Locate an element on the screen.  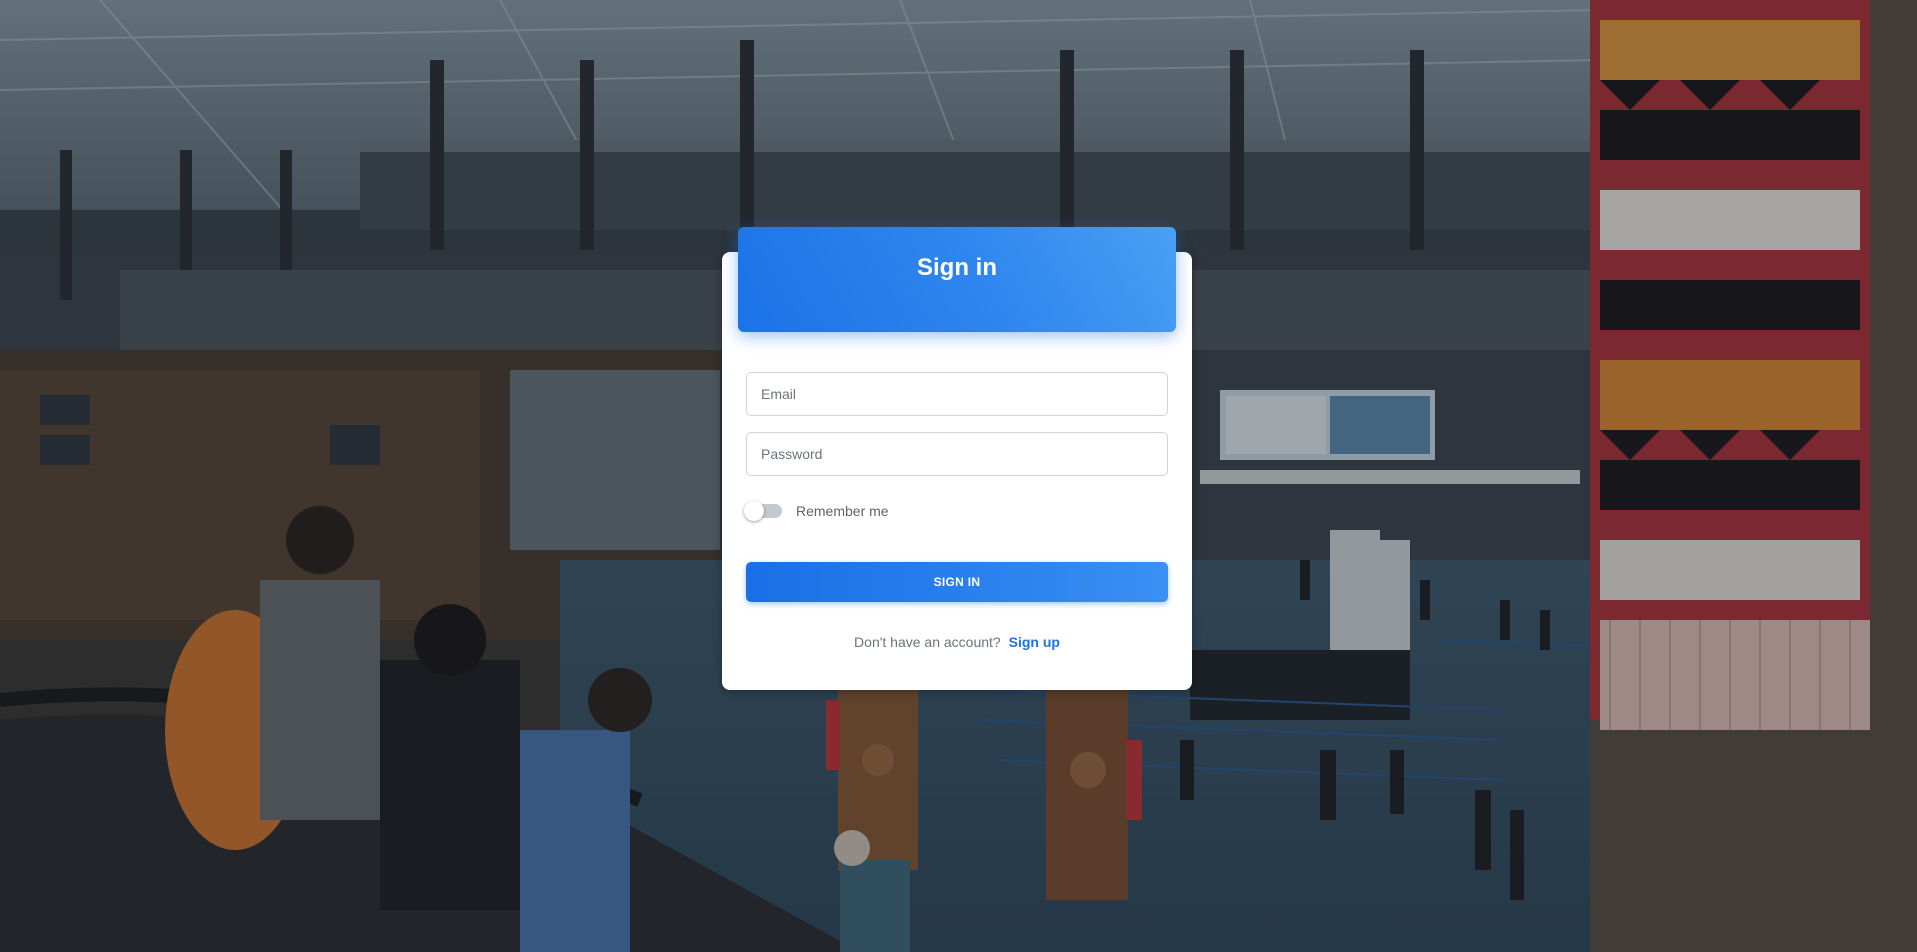
remember-me-toggle is located at coordinates (763, 511).